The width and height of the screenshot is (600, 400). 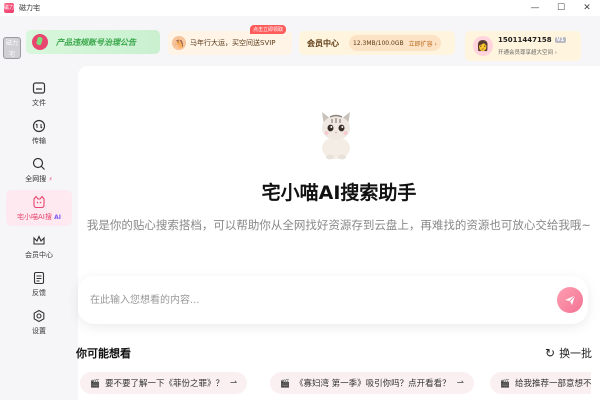 What do you see at coordinates (323, 43) in the screenshot?
I see `member-center-title: 会员中心` at bounding box center [323, 43].